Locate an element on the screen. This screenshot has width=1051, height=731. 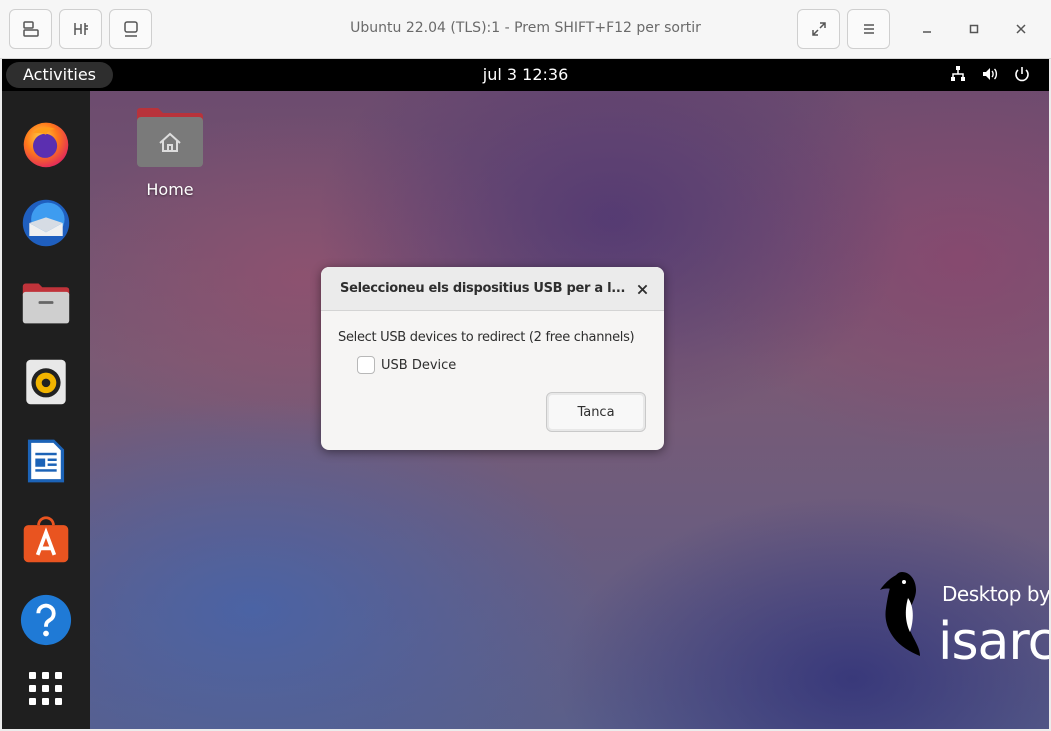
dock-item-writer is located at coordinates (46, 461).